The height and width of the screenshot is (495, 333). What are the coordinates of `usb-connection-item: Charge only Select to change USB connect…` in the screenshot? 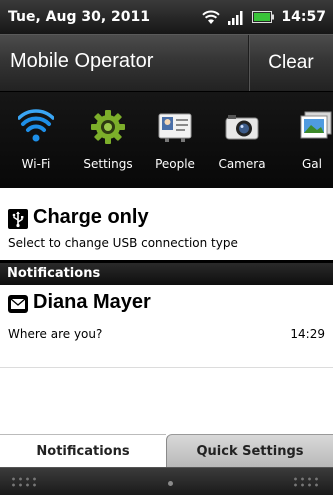 It's located at (166, 230).